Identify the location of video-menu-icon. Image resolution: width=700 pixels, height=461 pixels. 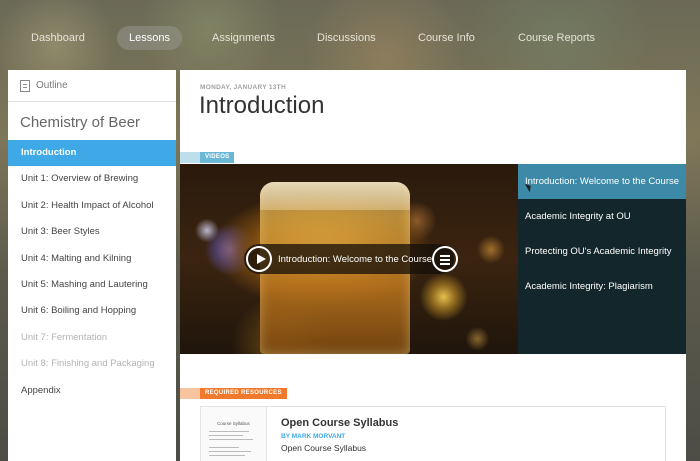
(445, 259).